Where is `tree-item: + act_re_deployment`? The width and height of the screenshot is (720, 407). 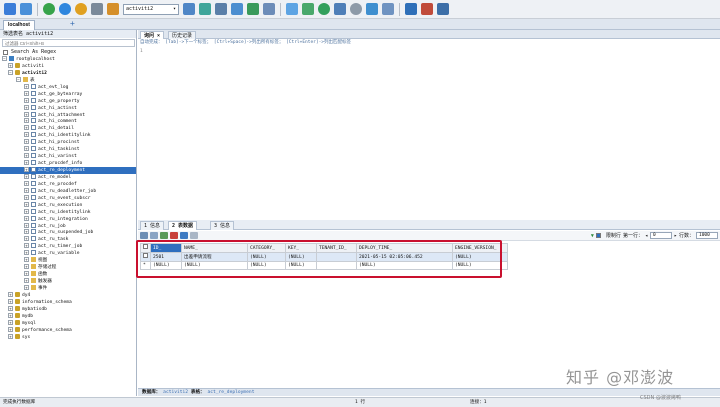
tree-item: + act_re_deployment is located at coordinates (68, 170).